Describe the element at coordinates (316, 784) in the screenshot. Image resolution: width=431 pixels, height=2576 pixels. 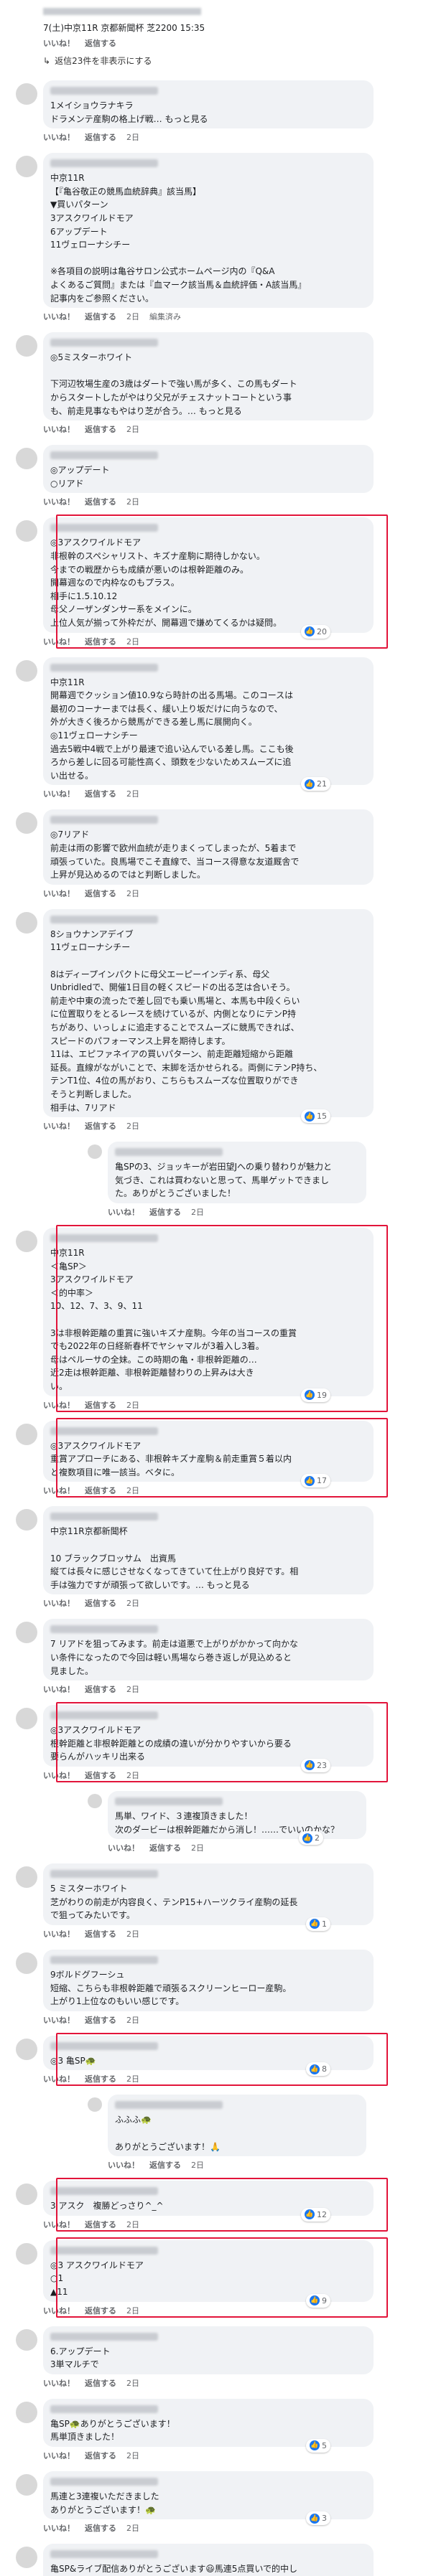
I see `reaction-count: 👍 21` at that location.